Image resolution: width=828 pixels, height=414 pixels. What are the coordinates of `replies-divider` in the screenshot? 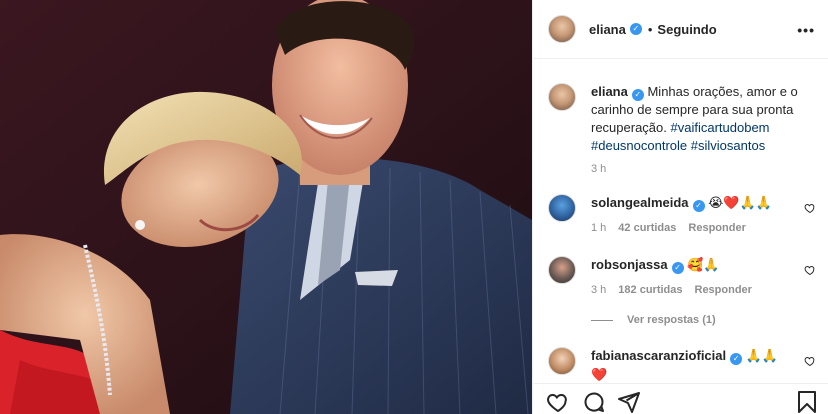 It's located at (602, 320).